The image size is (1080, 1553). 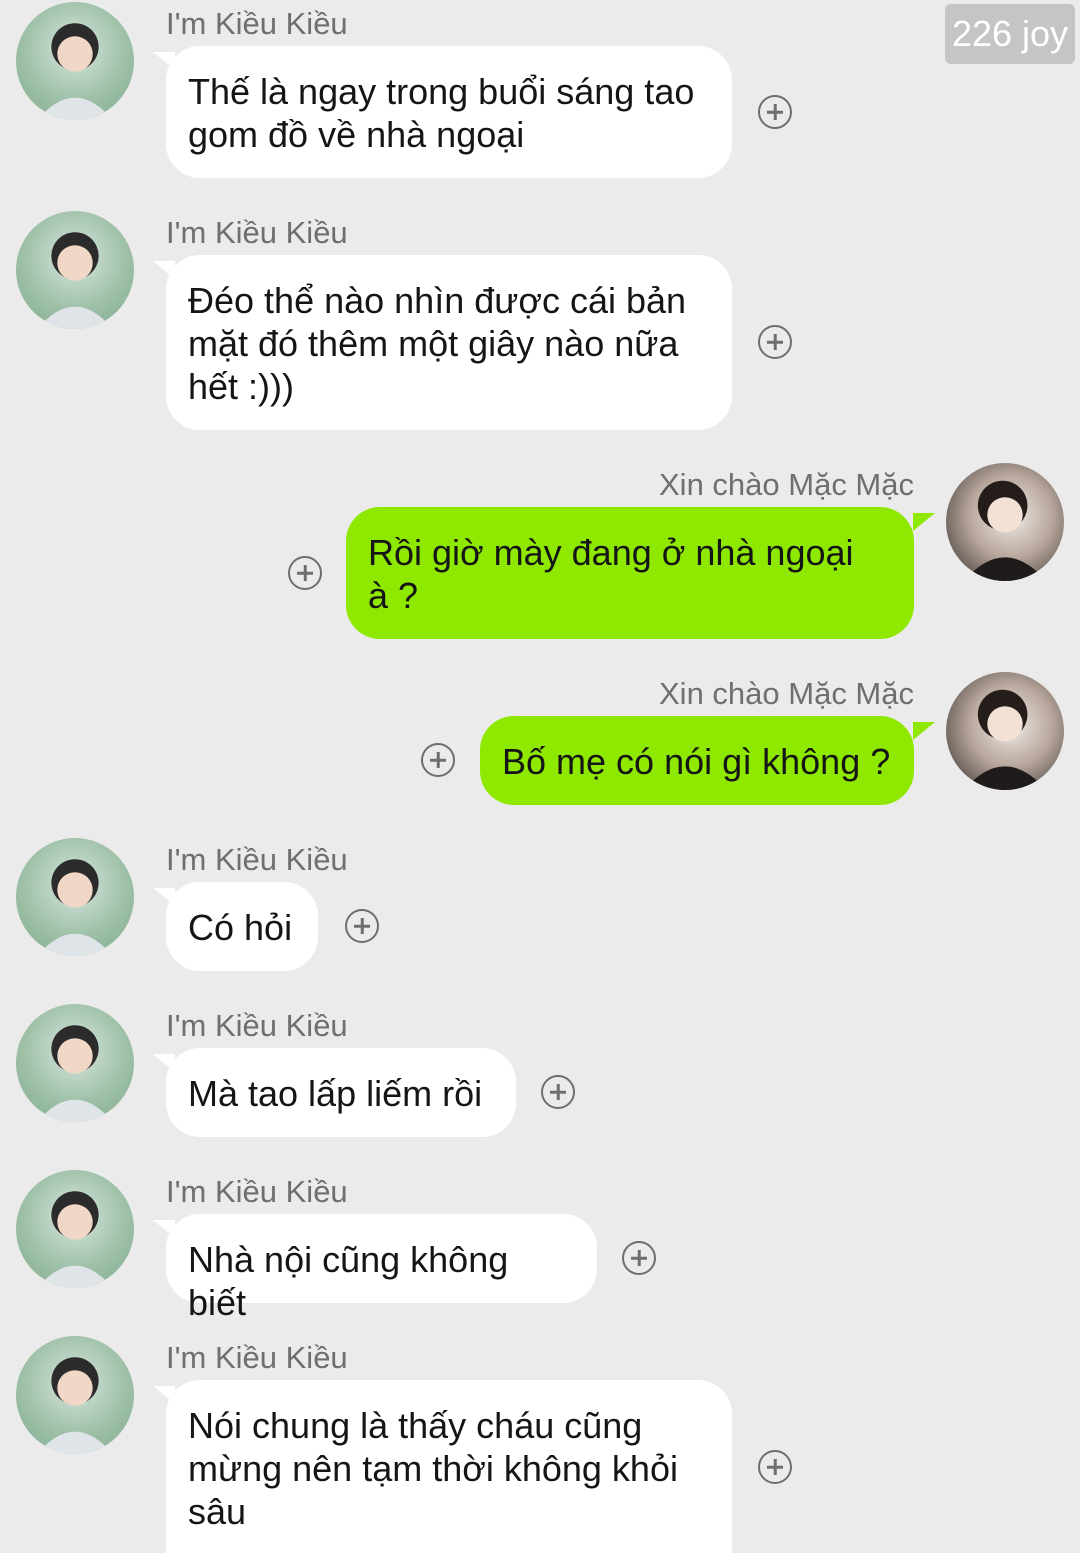 What do you see at coordinates (611, 574) in the screenshot?
I see `message-text: Rồi giờ mày đang ở nhà ngoại à ?` at bounding box center [611, 574].